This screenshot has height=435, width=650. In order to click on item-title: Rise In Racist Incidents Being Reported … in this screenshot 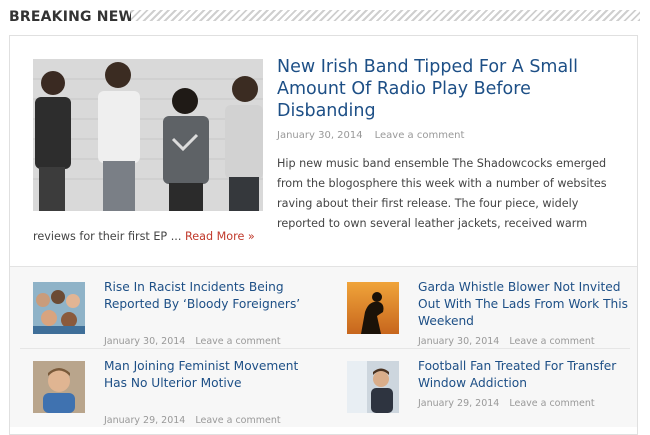, I will do `click(209, 296)`.